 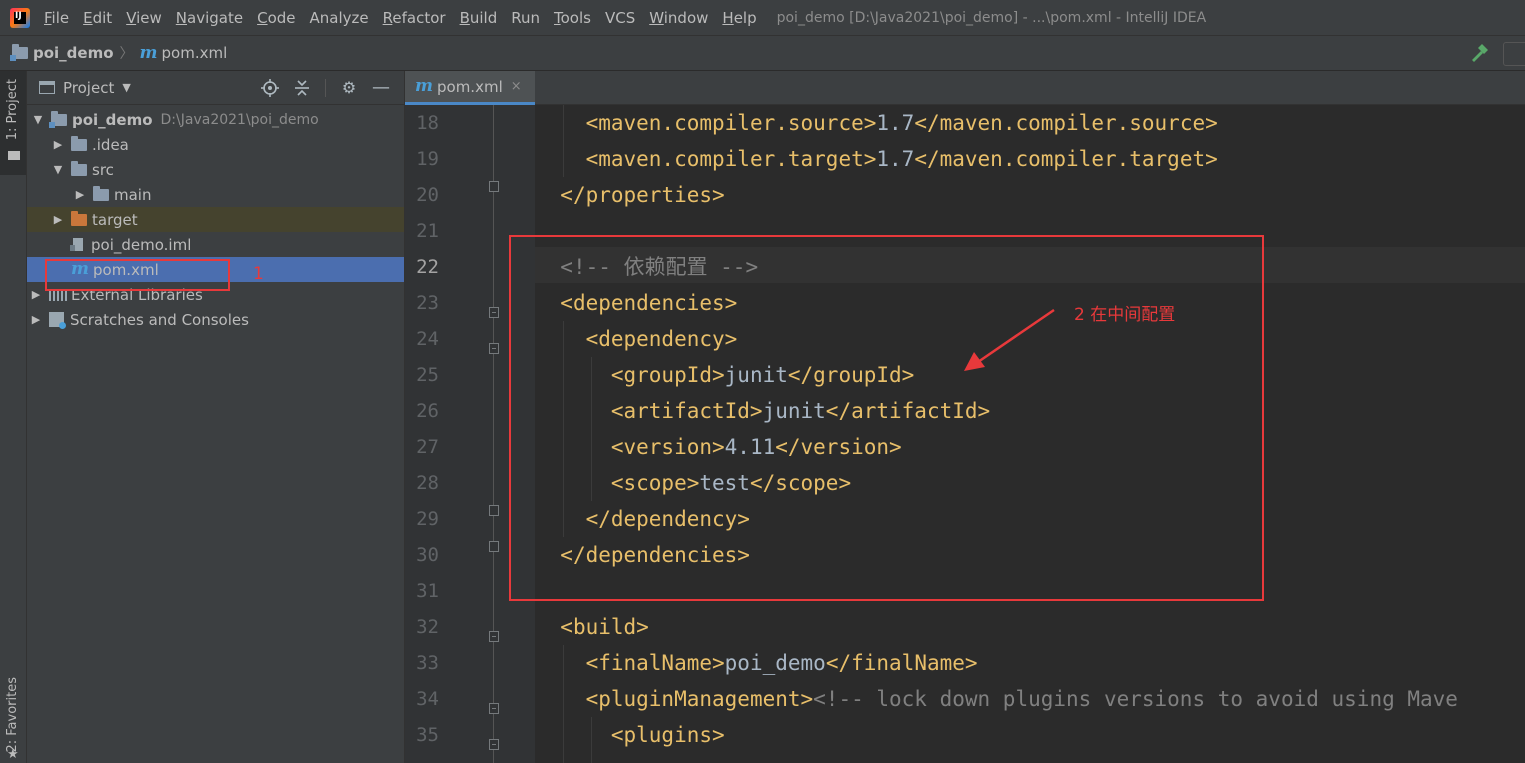 I want to click on gear-icon: ⚙, so click(x=349, y=88).